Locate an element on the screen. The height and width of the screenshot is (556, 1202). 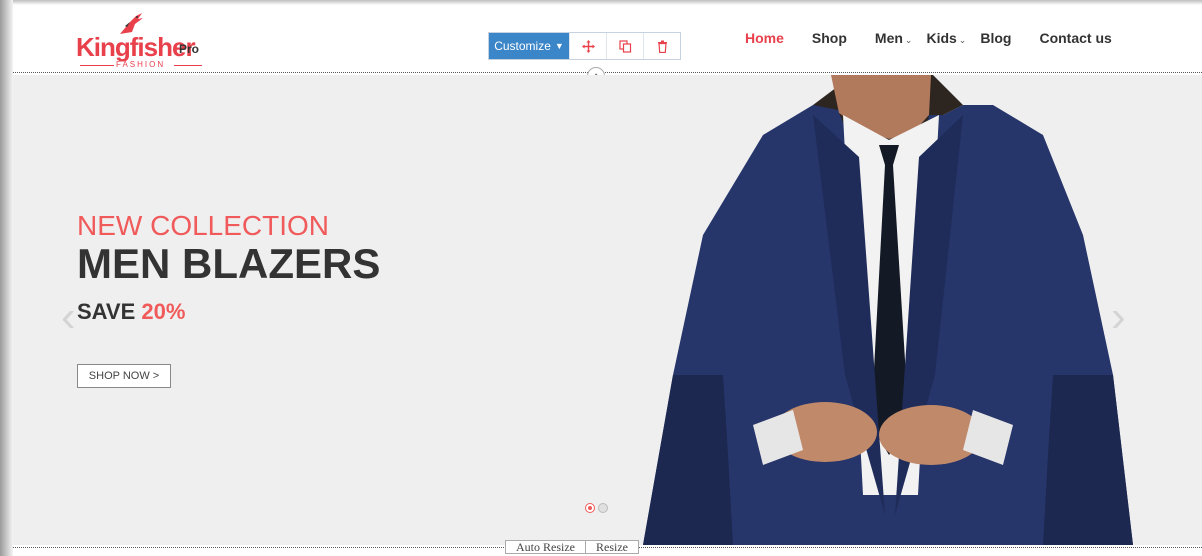
customize-label: Customize is located at coordinates (522, 46).